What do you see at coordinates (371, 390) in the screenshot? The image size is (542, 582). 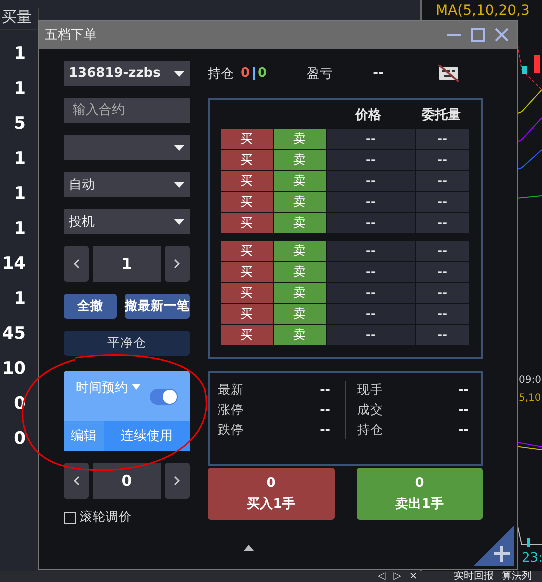 I see `quote-label: 现手` at bounding box center [371, 390].